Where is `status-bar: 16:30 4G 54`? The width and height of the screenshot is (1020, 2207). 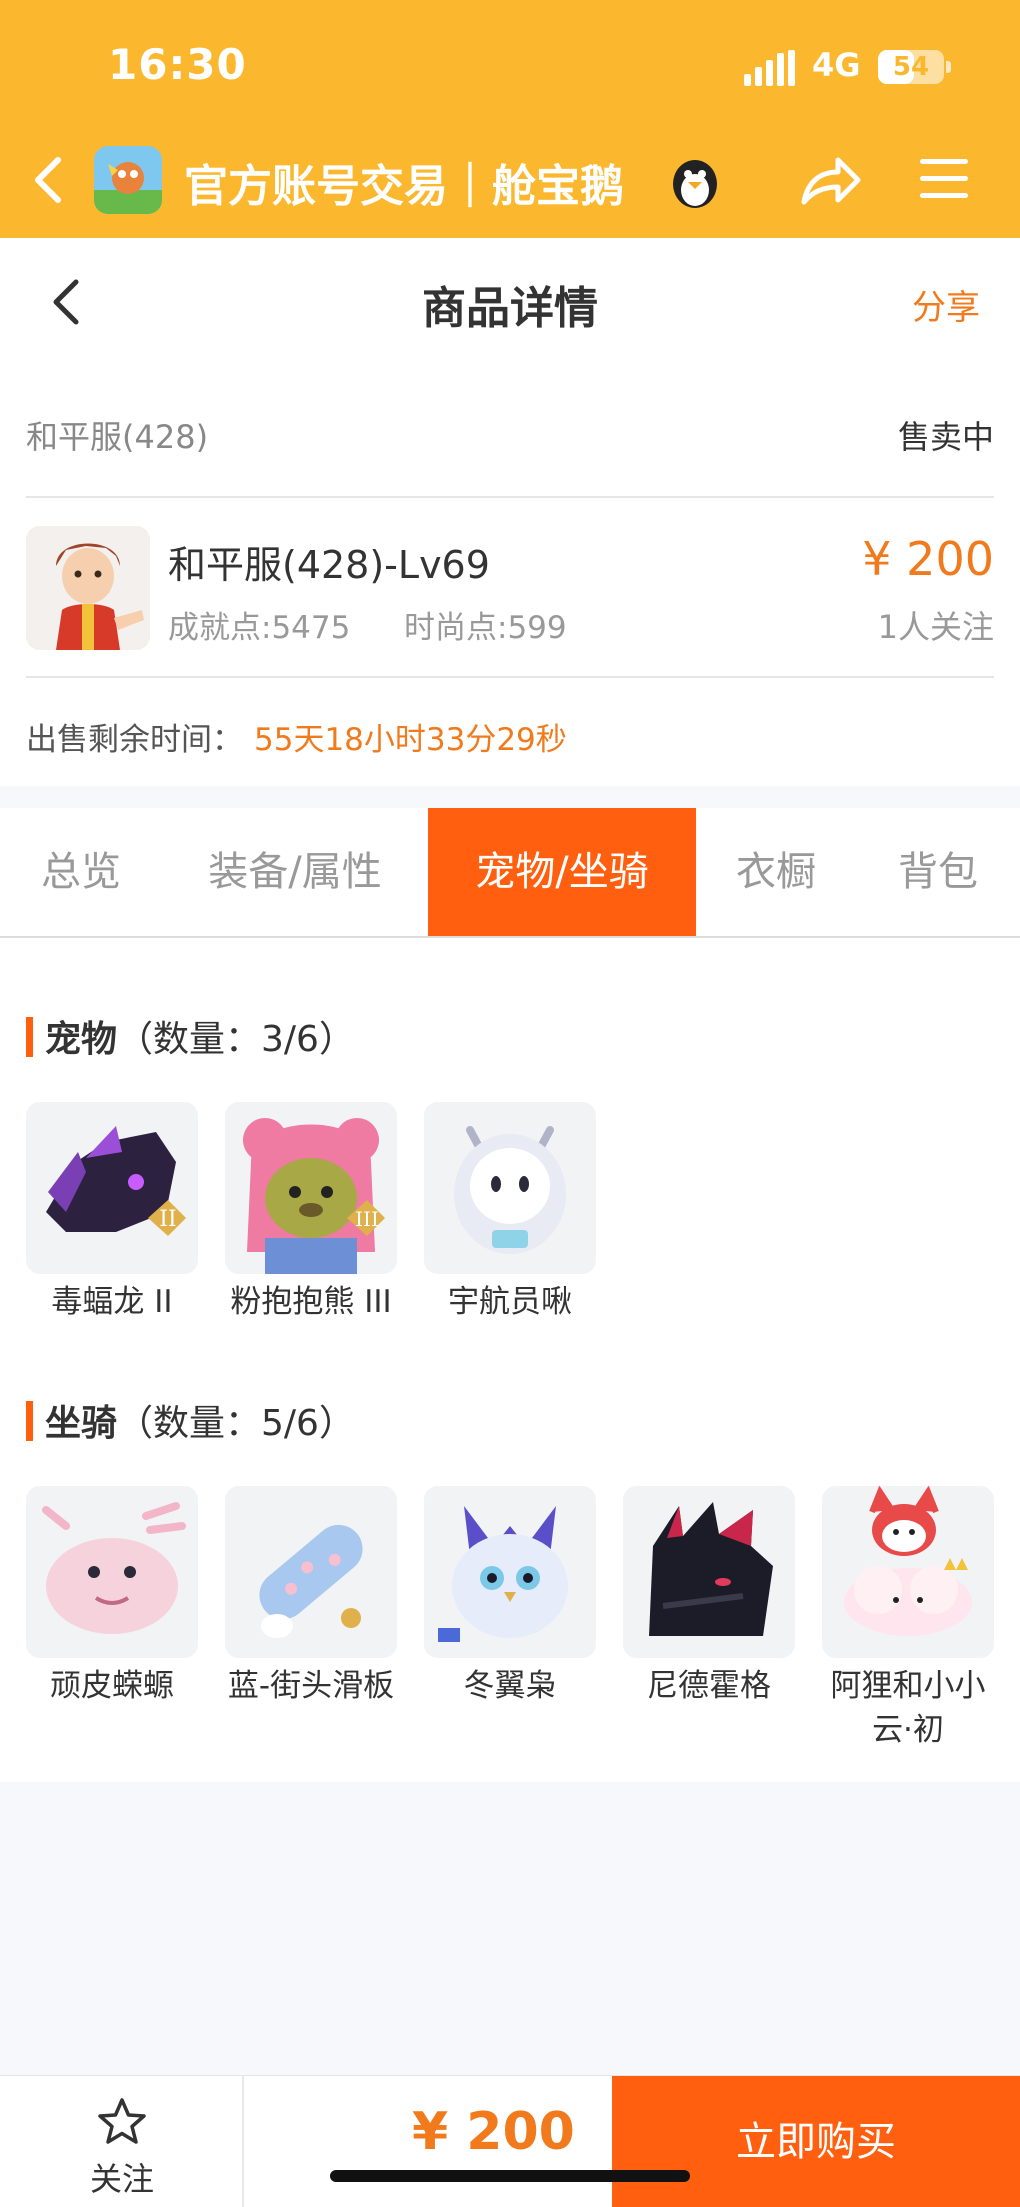
status-bar: 16:30 4G 54 is located at coordinates (510, 65).